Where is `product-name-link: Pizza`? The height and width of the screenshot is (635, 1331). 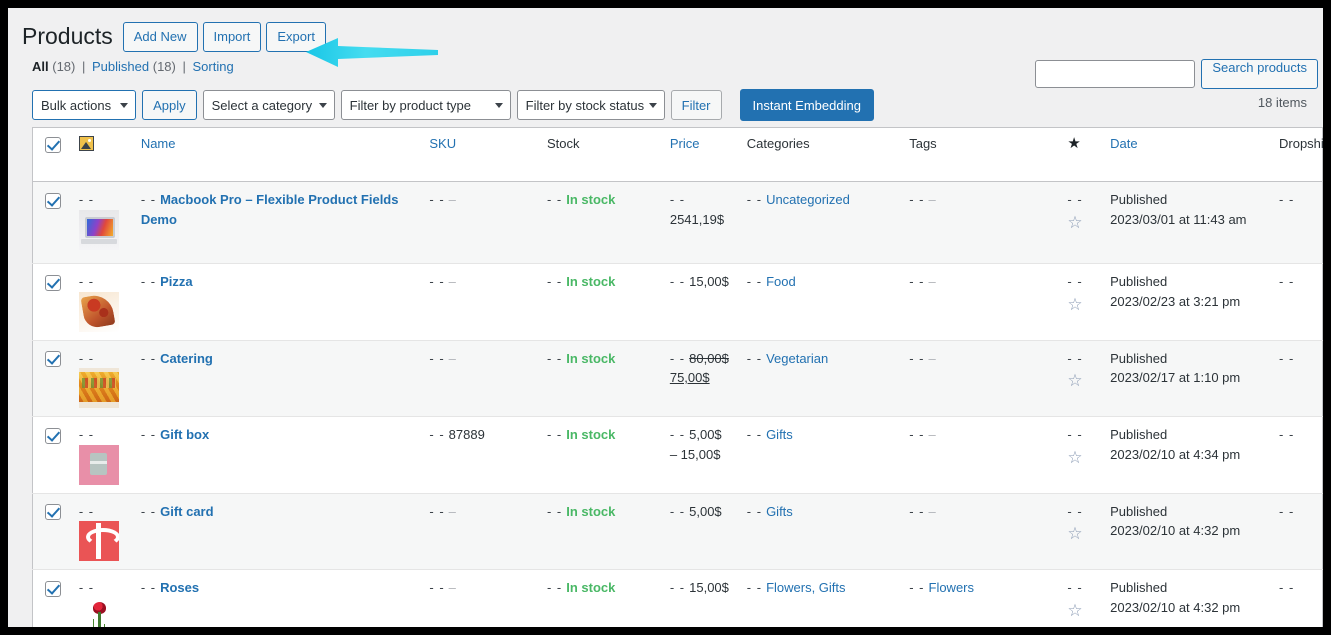
product-name-link: Pizza is located at coordinates (176, 281).